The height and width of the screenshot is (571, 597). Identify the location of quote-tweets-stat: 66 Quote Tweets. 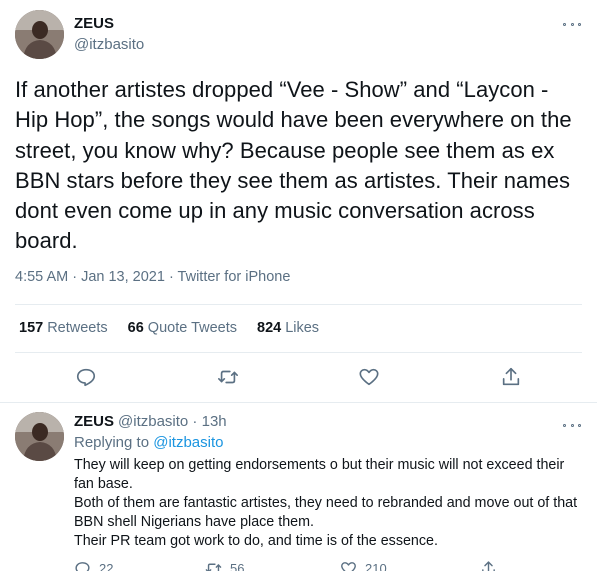
(182, 328).